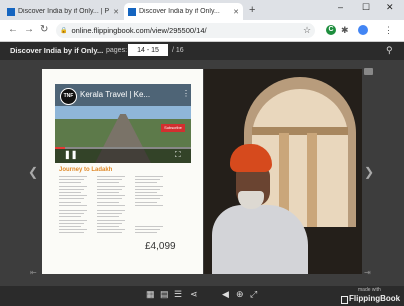  Describe the element at coordinates (374, 298) in the screenshot. I see `flippingbook-brand: FlippingBook` at that location.